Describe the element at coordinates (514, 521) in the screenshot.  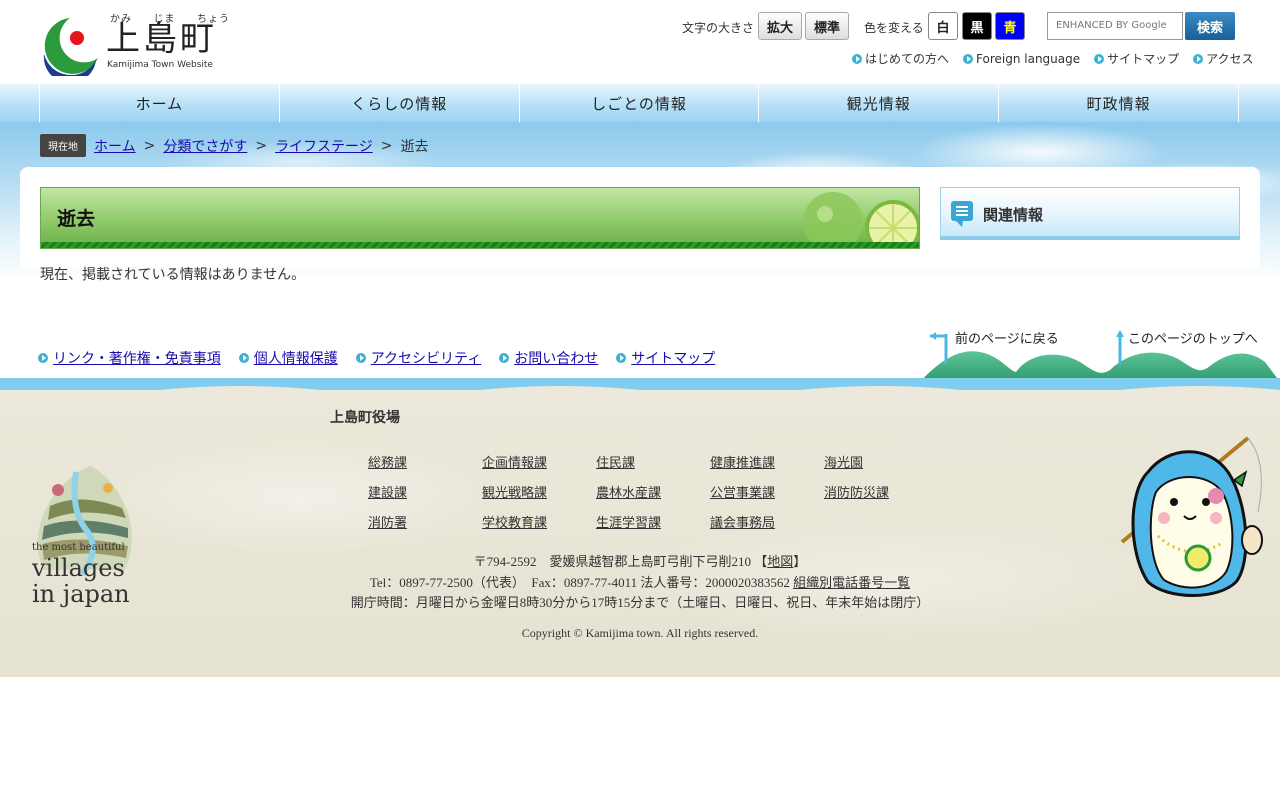
I see `dept-link: 学校教育課` at that location.